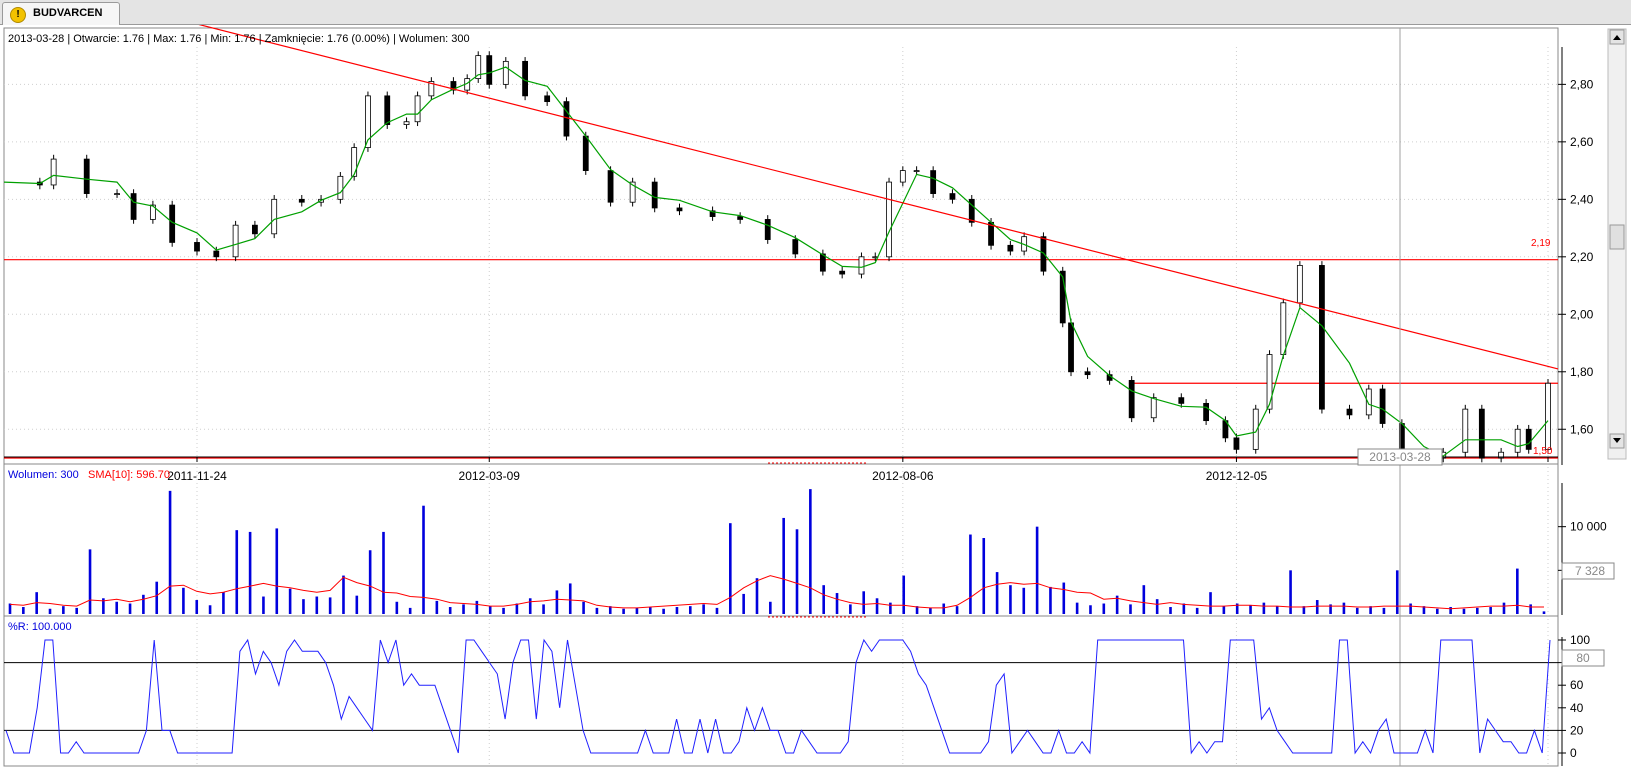  I want to click on scrollbar-thumb, so click(1617, 237).